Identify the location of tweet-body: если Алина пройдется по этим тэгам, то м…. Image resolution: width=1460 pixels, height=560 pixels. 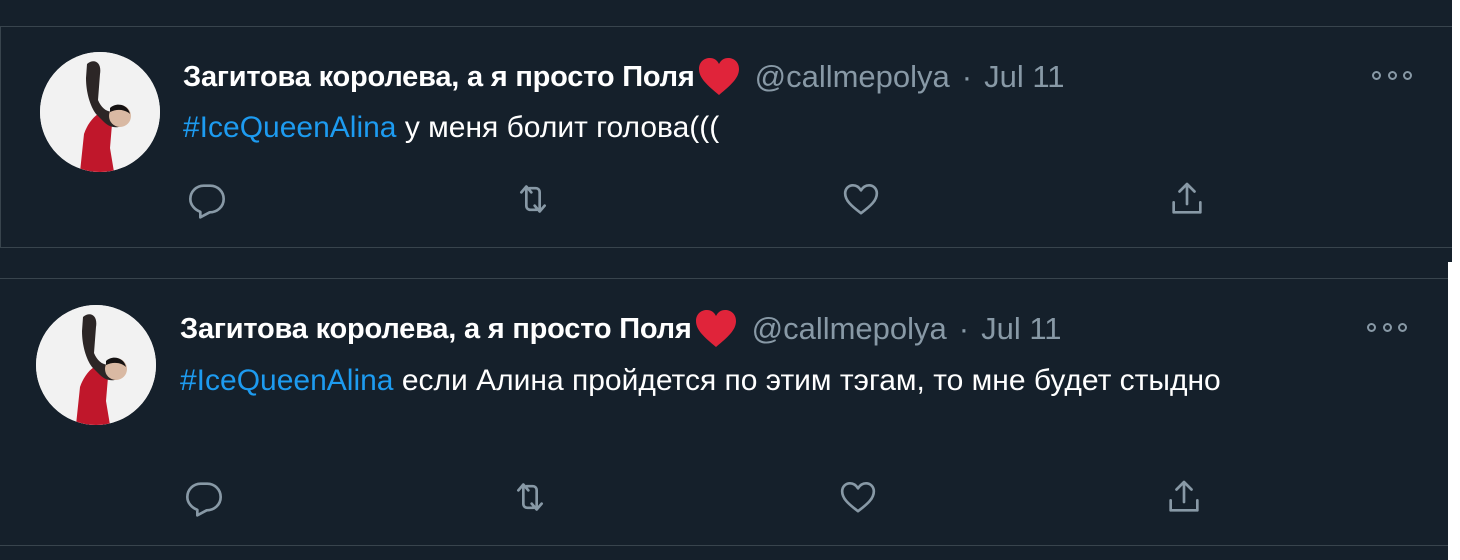
(807, 380).